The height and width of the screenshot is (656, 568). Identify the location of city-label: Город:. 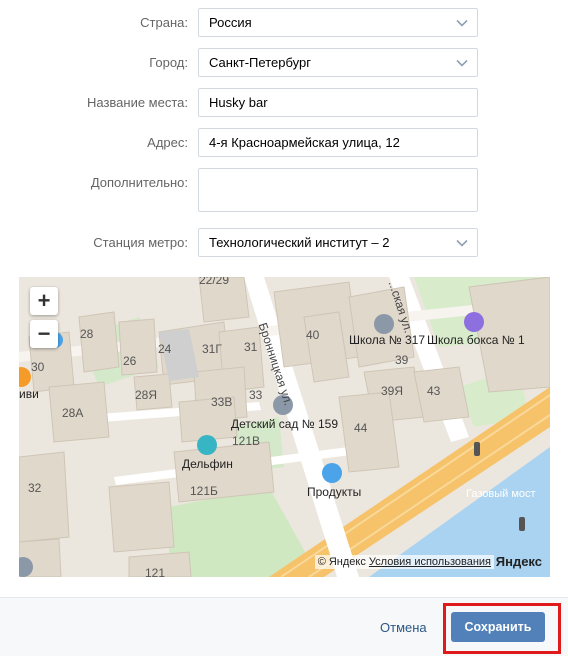
(168, 62).